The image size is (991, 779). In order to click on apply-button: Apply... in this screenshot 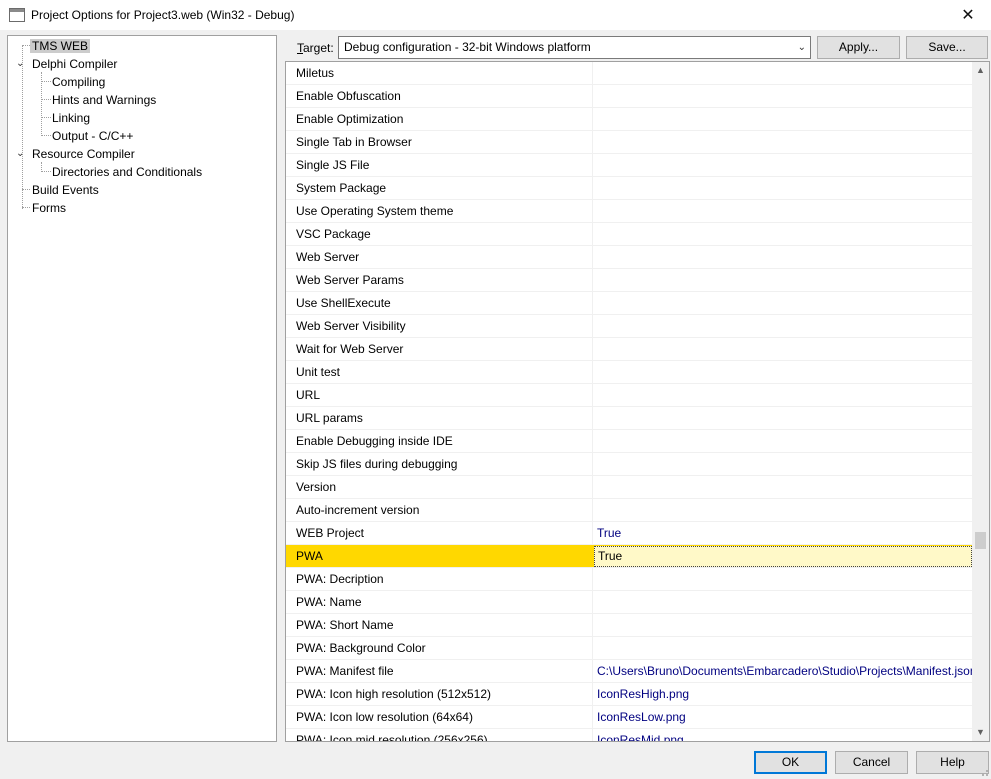, I will do `click(858, 47)`.